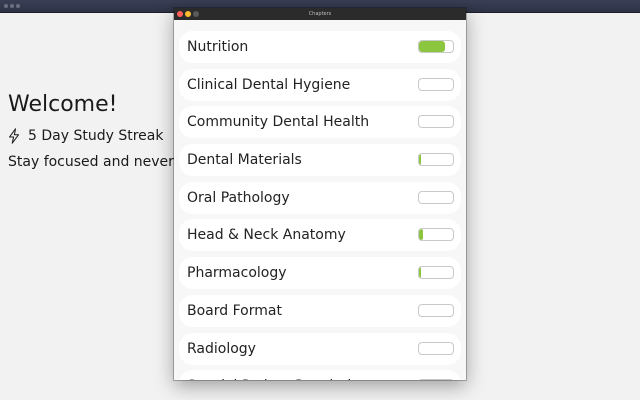  Describe the element at coordinates (320, 348) in the screenshot. I see `chapter-row: Radiology` at that location.